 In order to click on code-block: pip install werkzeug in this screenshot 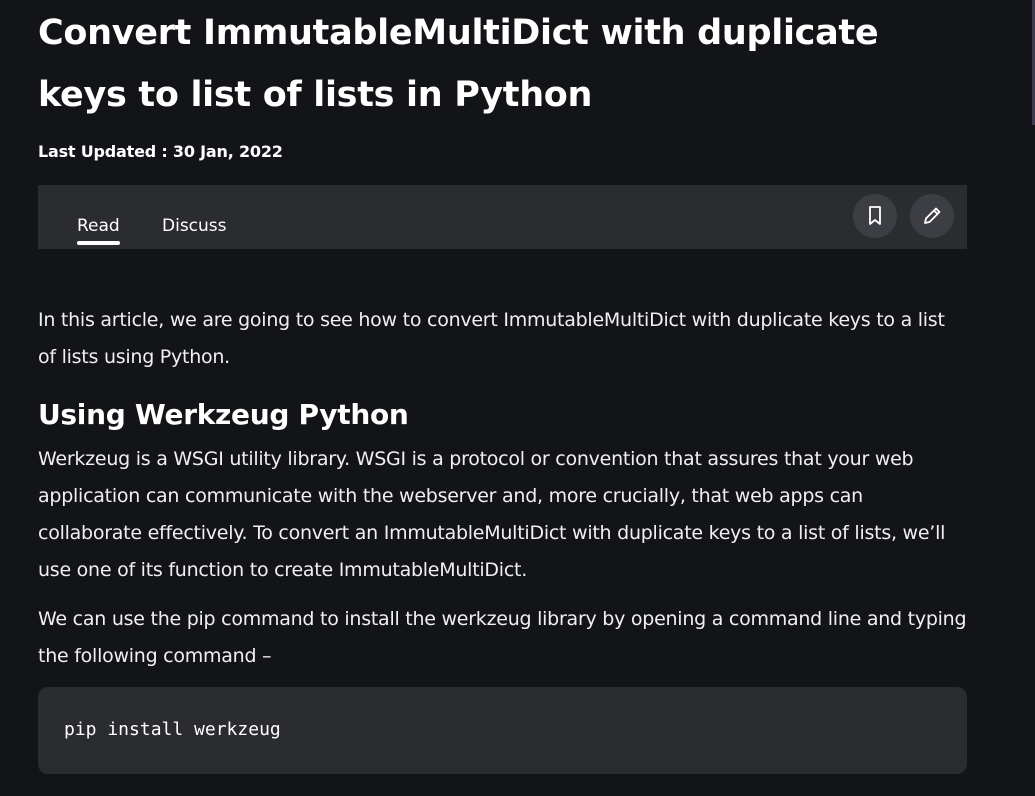, I will do `click(502, 730)`.